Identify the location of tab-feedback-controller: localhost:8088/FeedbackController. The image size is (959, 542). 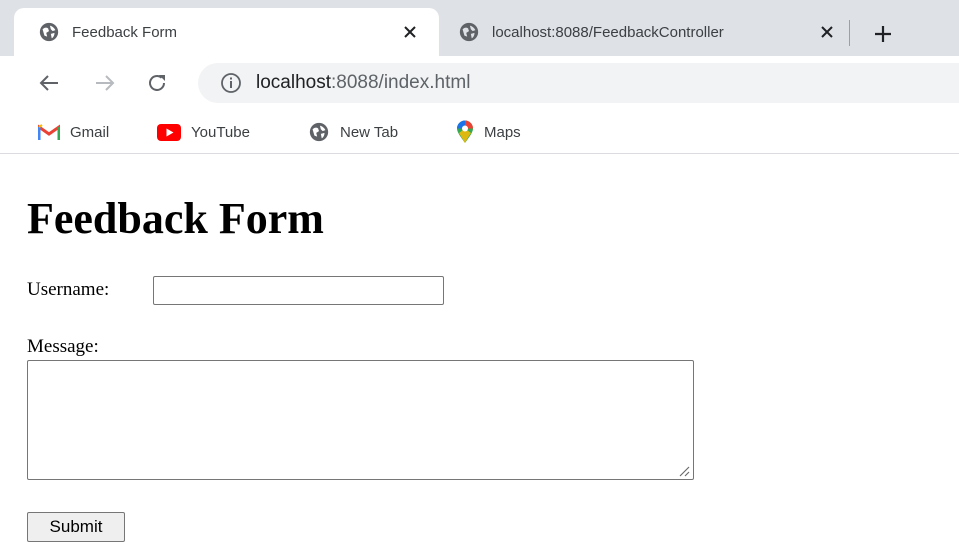
(646, 32).